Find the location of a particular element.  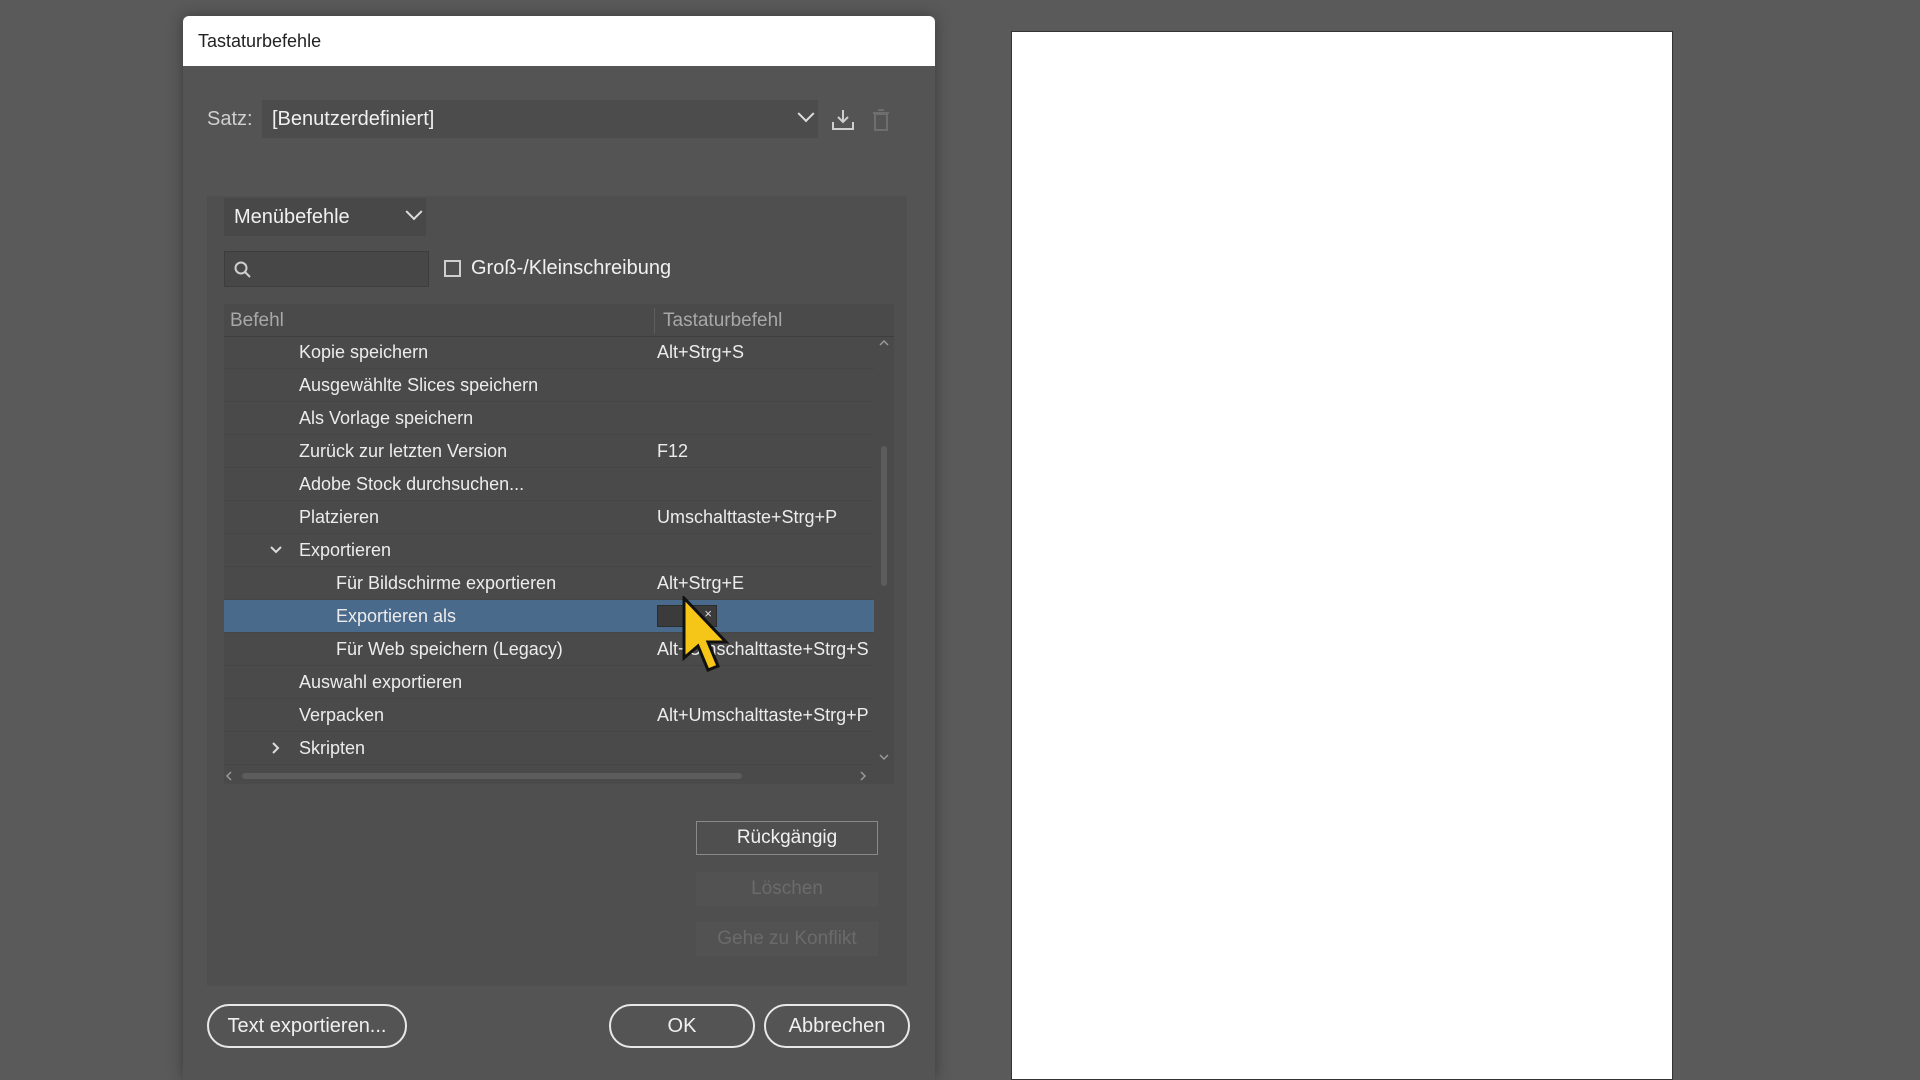

table-row: Zurück zur letzten Version F12 is located at coordinates (549, 451).